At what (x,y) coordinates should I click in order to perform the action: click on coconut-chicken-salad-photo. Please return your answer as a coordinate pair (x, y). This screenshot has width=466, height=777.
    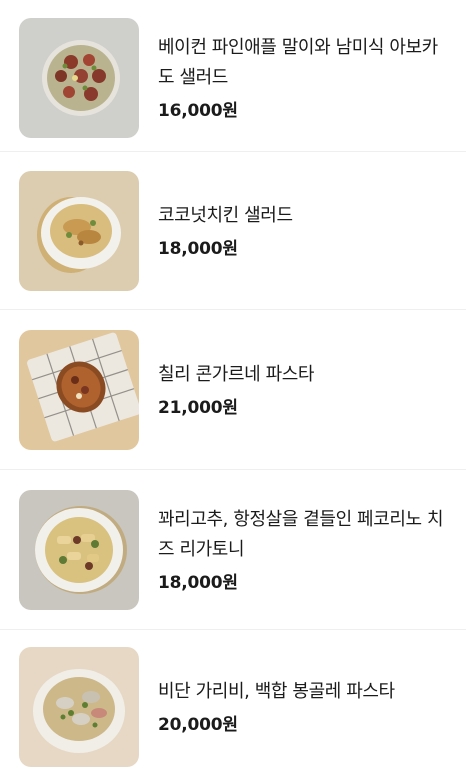
    Looking at the image, I should click on (79, 230).